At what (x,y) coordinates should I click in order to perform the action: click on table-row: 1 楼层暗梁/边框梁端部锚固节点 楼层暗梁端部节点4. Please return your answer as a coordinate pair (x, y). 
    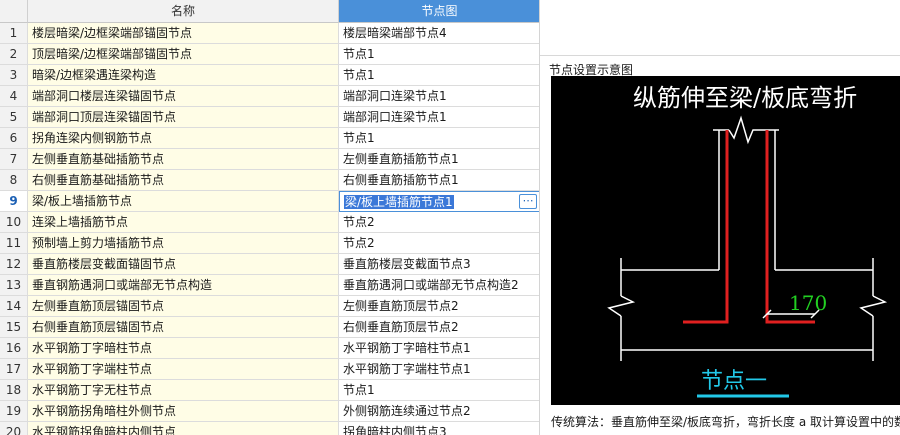
    Looking at the image, I should click on (269, 33).